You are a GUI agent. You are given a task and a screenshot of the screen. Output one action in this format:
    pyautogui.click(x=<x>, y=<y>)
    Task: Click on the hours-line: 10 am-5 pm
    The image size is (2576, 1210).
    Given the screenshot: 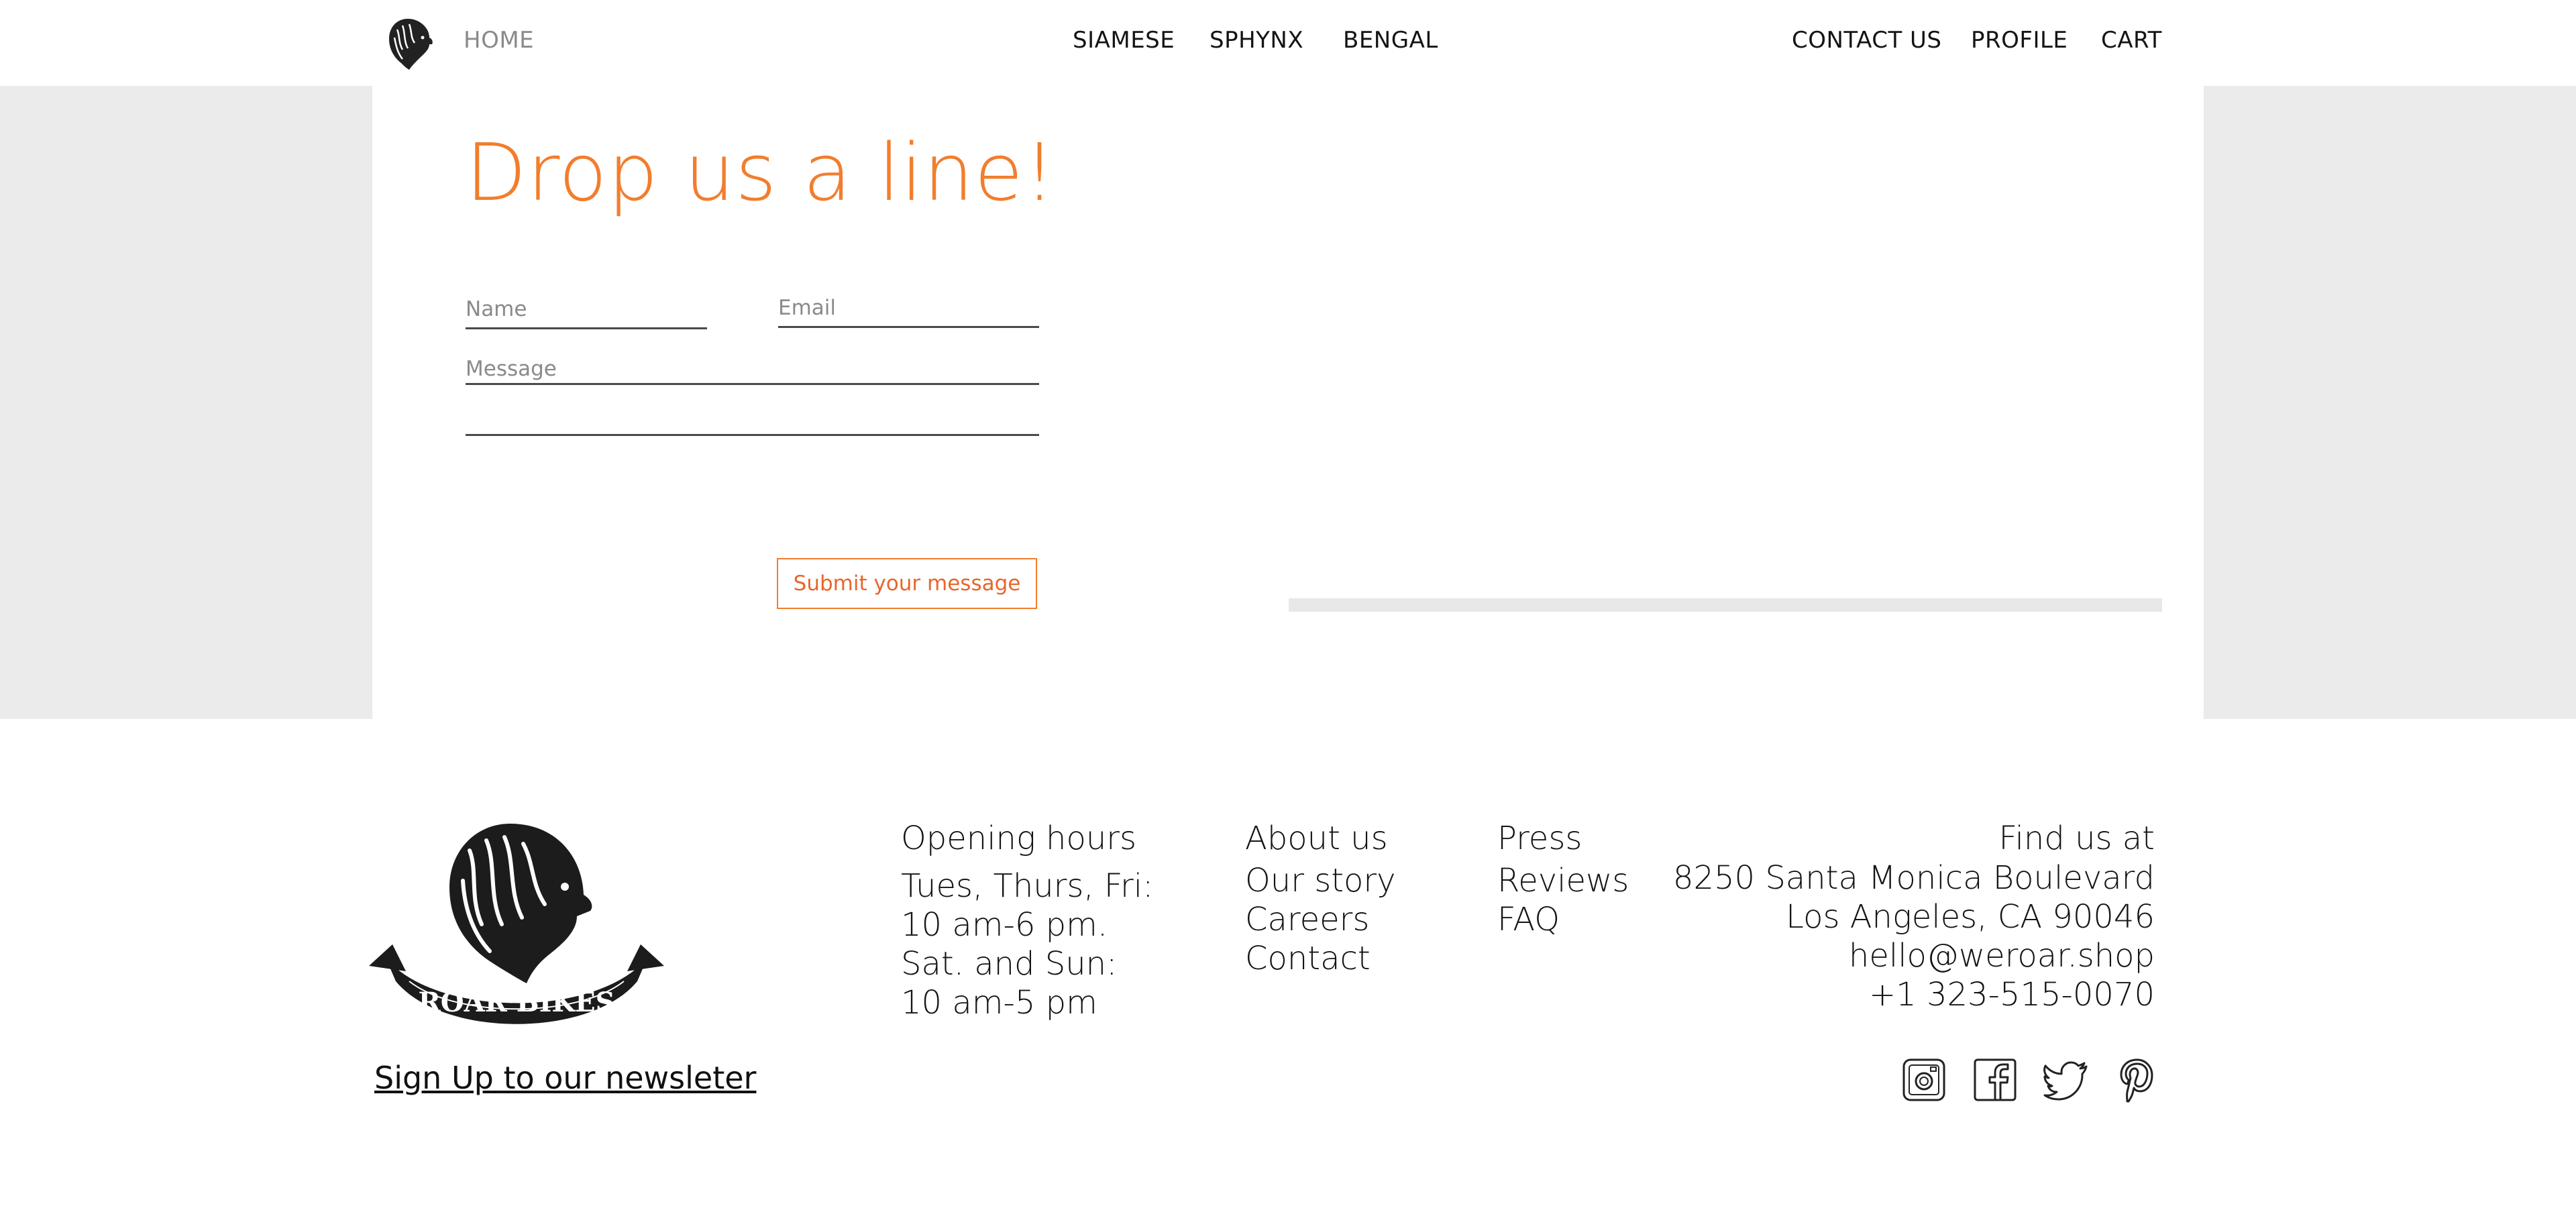 What is the action you would take?
    pyautogui.click(x=999, y=1003)
    